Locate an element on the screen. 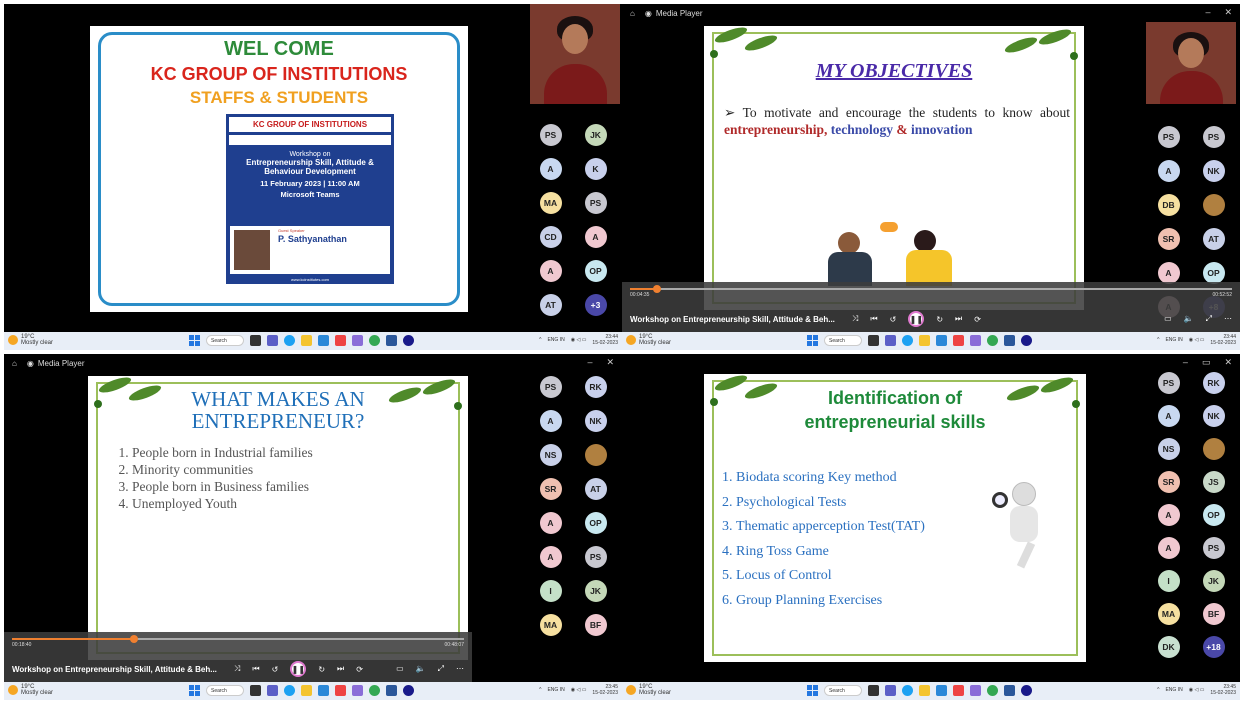  participant-tile: DK is located at coordinates (1168, 647).